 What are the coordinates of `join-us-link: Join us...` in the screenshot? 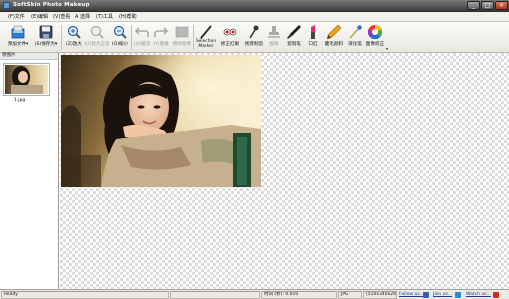 It's located at (442, 295).